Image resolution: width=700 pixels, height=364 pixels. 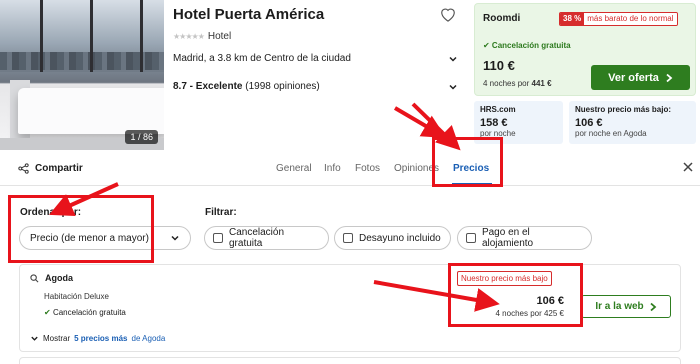 I want to click on offer-provider-name: Agoda, so click(x=59, y=278).